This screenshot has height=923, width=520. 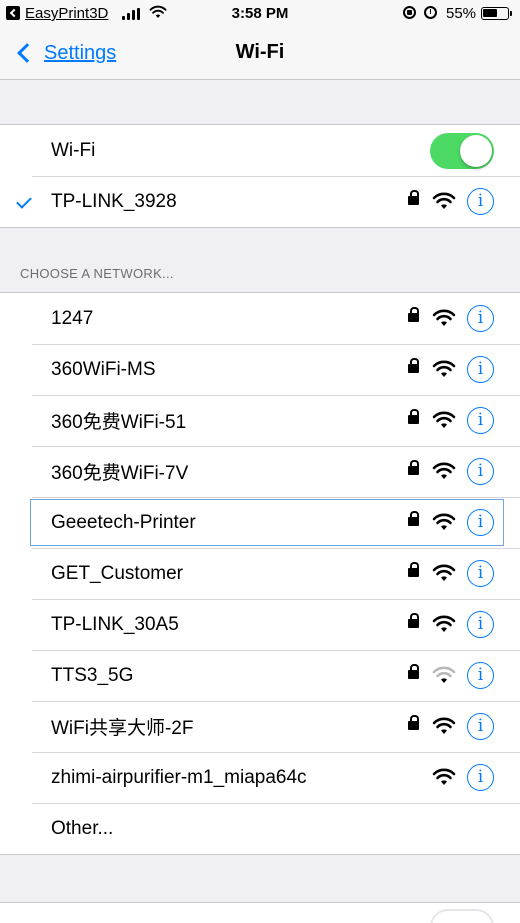 What do you see at coordinates (430, 12) in the screenshot?
I see `alarm-icon` at bounding box center [430, 12].